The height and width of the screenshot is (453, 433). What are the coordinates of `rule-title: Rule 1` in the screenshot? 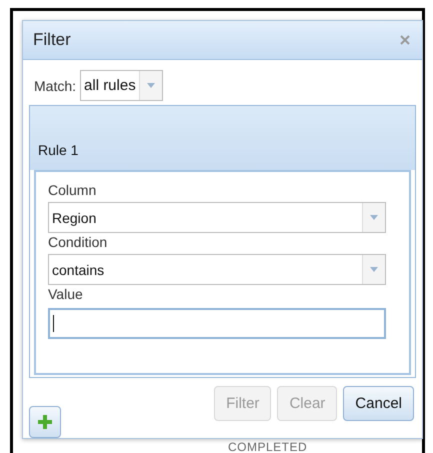 It's located at (222, 138).